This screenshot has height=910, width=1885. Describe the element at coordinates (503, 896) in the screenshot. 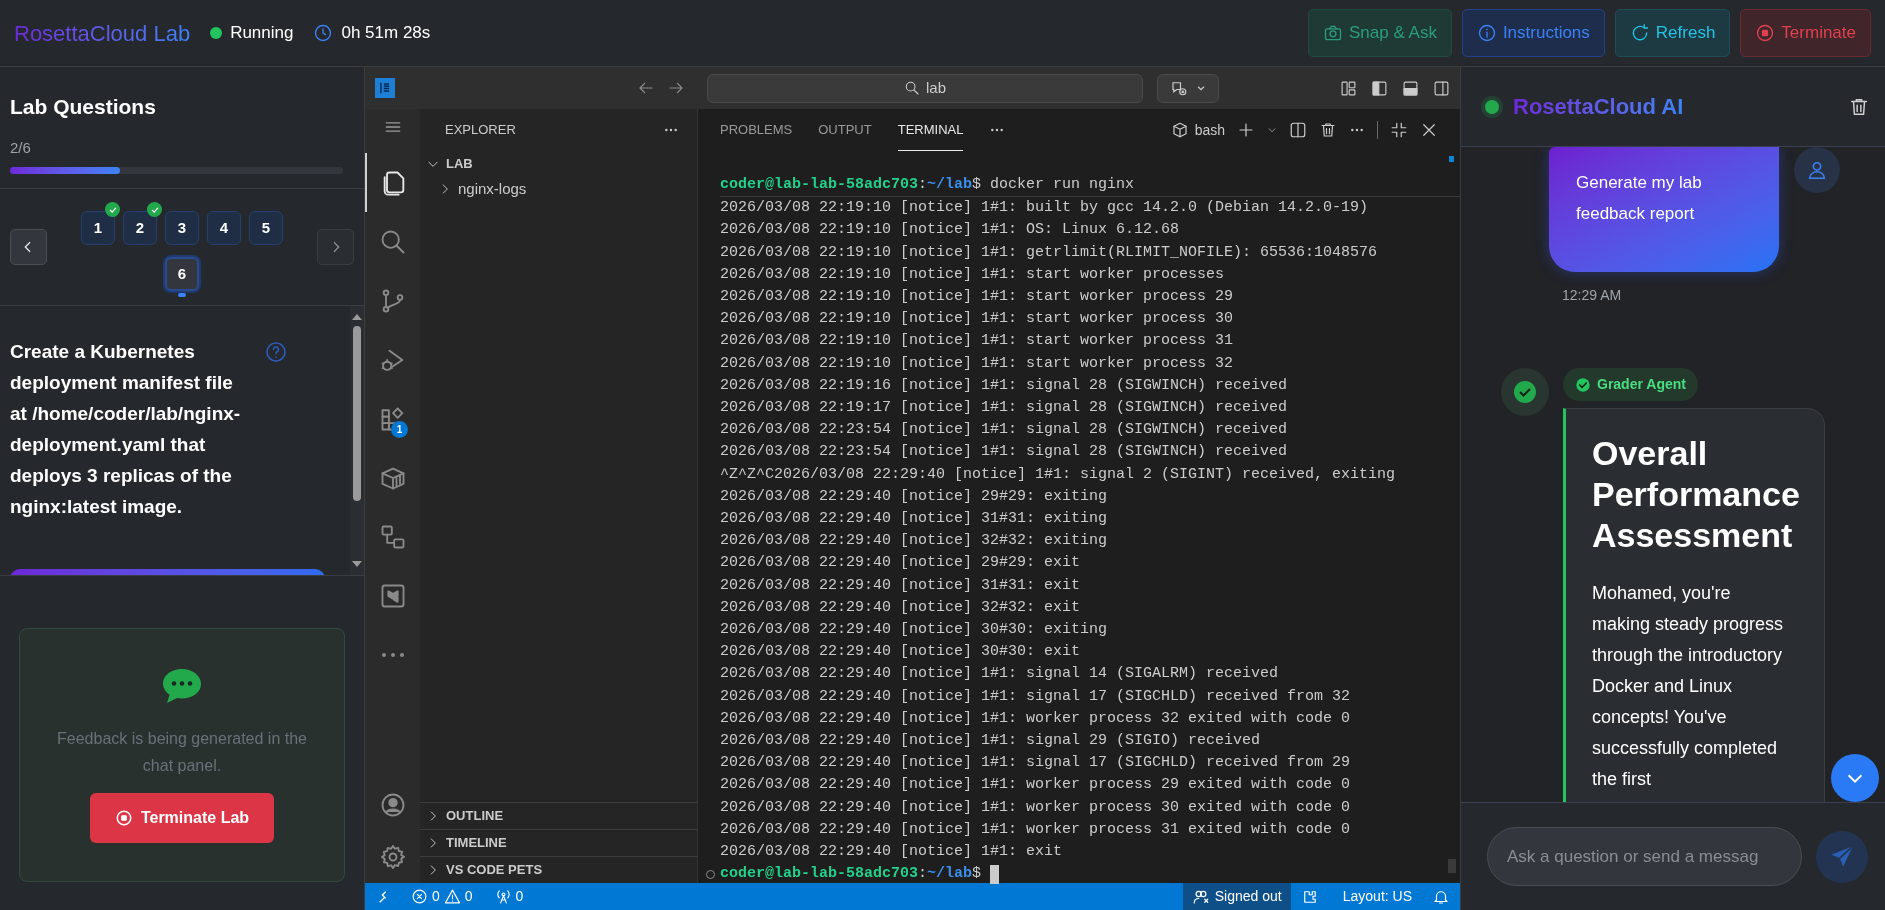

I see `broadcast-icon` at that location.